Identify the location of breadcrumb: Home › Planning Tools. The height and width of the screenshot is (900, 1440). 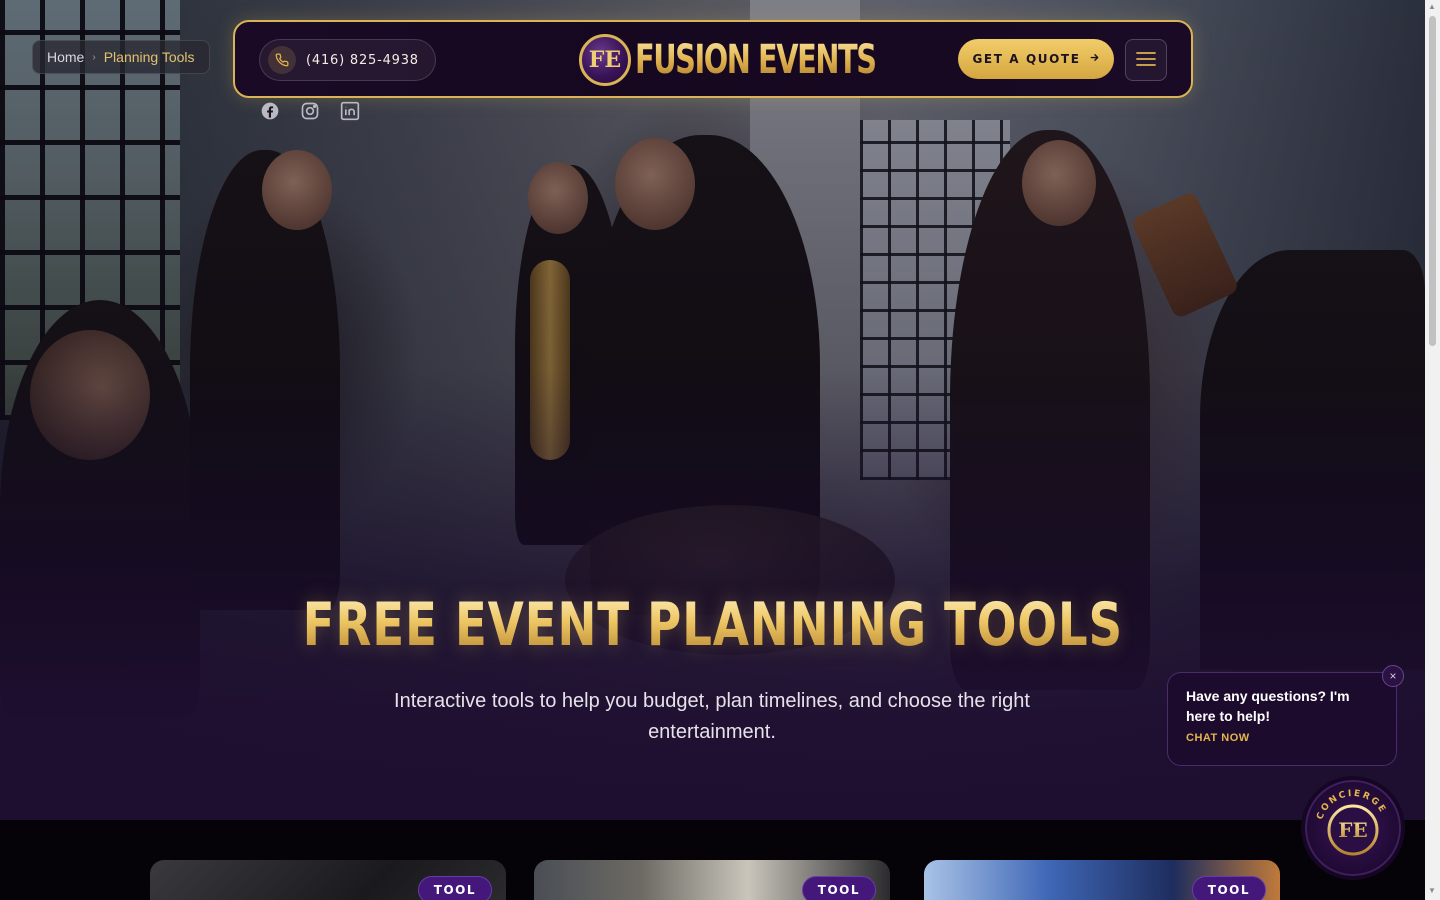
(121, 57).